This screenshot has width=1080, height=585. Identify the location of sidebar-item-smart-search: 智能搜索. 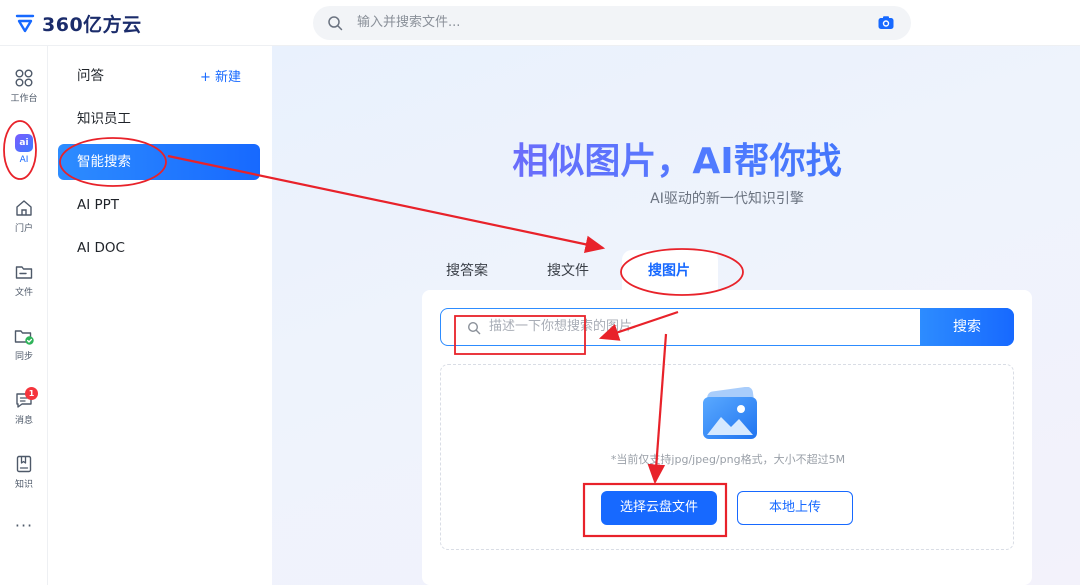
(159, 162).